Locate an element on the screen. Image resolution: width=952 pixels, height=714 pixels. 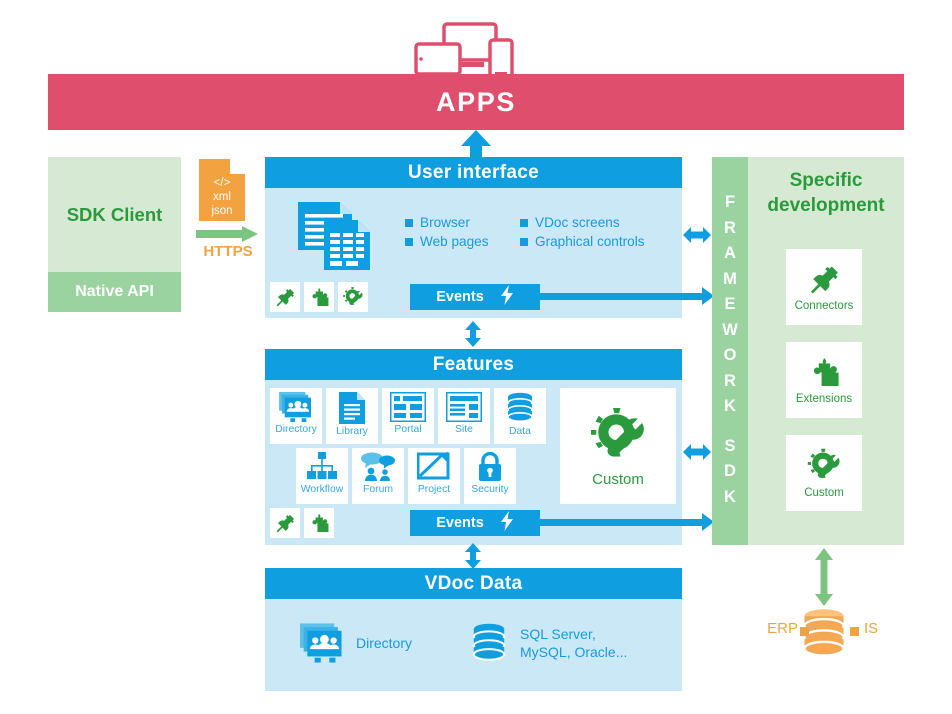
feature-tile-data: Data is located at coordinates (520, 416).